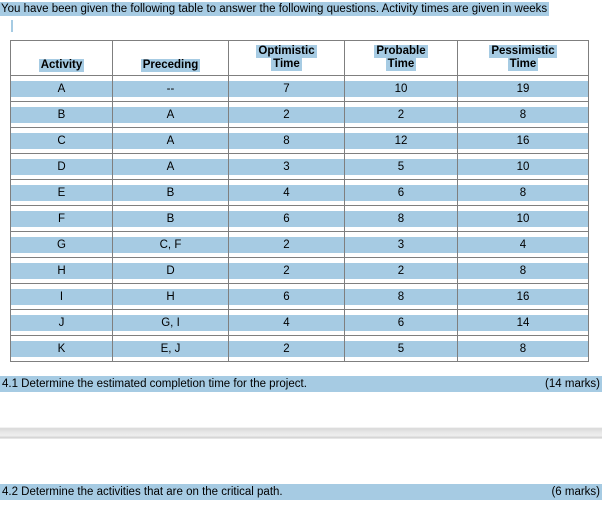 The image size is (602, 512). I want to click on table-cell-pessimistic-value: 19, so click(523, 88).